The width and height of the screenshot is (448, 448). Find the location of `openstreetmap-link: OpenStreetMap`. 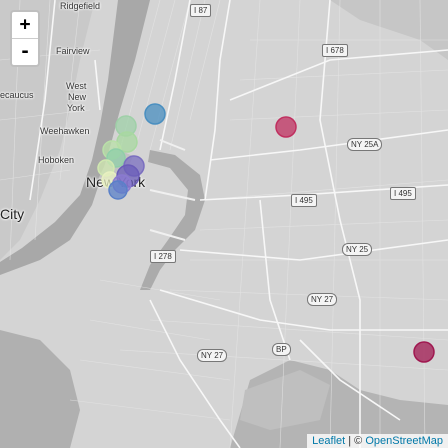

openstreetmap-link: OpenStreetMap is located at coordinates (404, 441).